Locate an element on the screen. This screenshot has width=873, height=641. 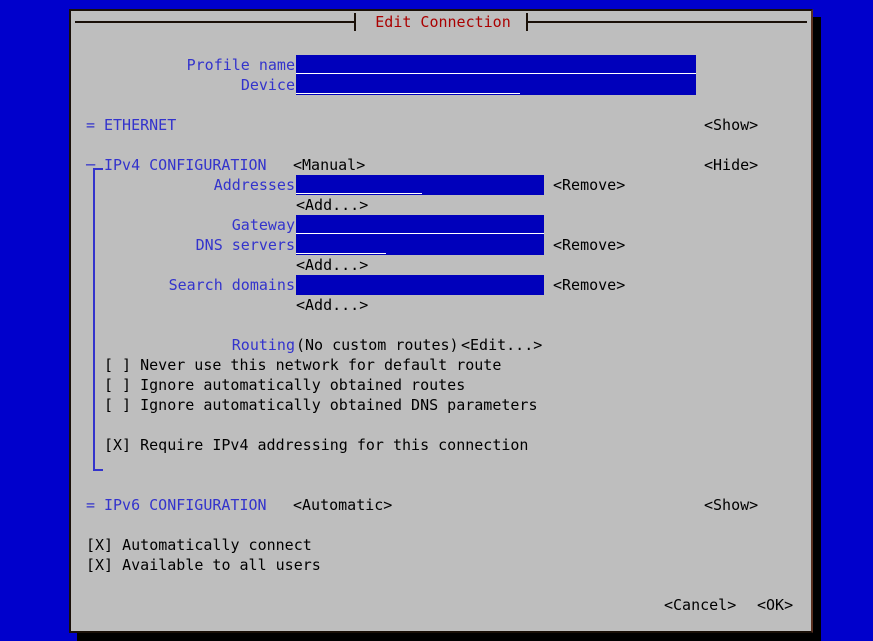
ipv4-dns-input: 10.32.8.99 is located at coordinates (420, 245).